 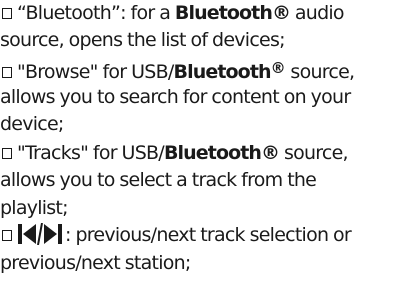 I want to click on item-line2-text: allows you to search for content on your, so click(x=175, y=97).